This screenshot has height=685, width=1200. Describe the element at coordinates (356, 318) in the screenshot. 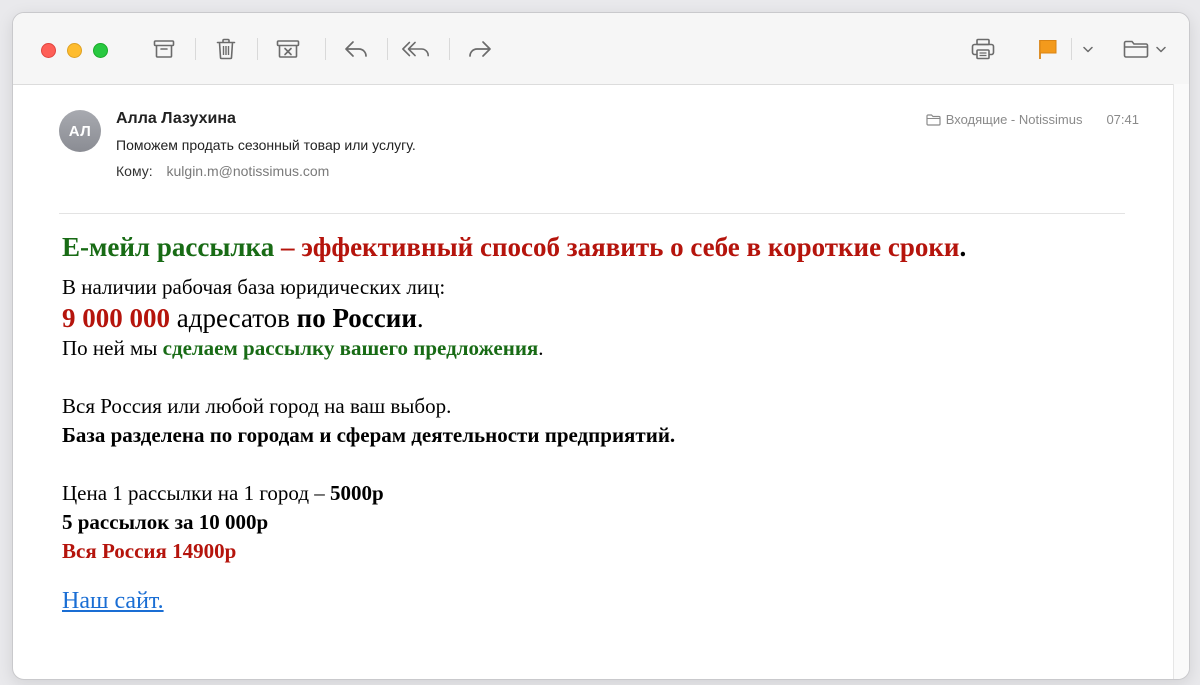

I see `count-region: по России` at that location.